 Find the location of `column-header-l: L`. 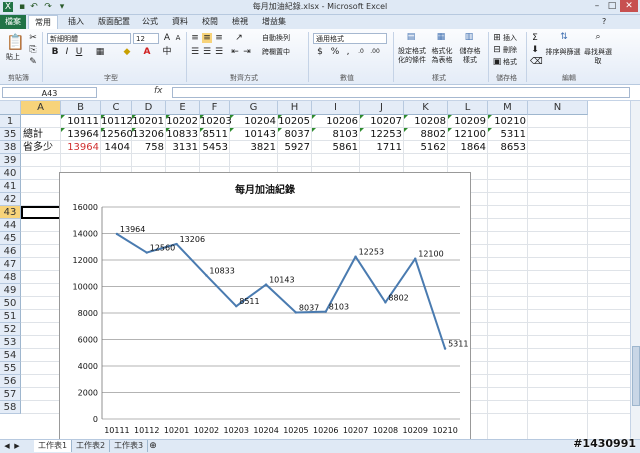

column-header-l: L is located at coordinates (468, 108).